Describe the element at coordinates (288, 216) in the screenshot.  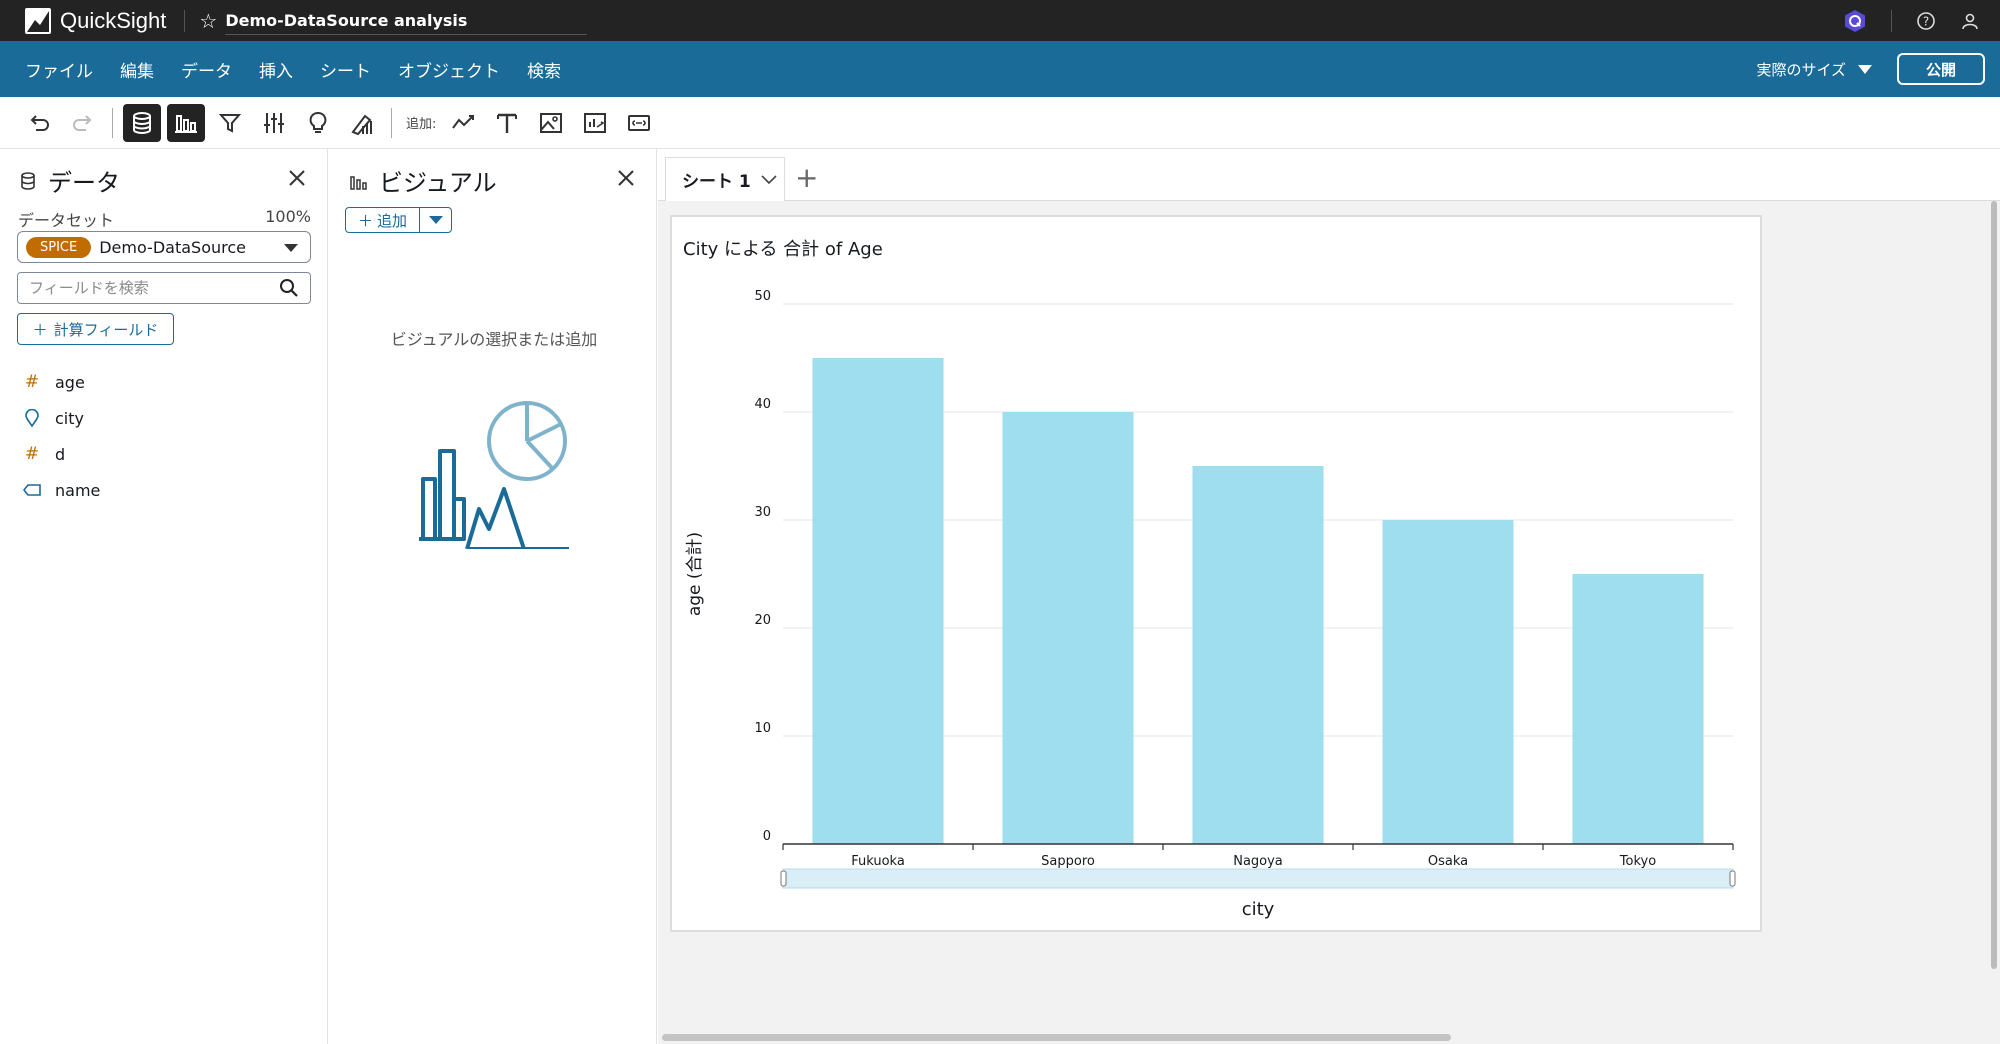
I see `dataset-percent: 100%` at that location.